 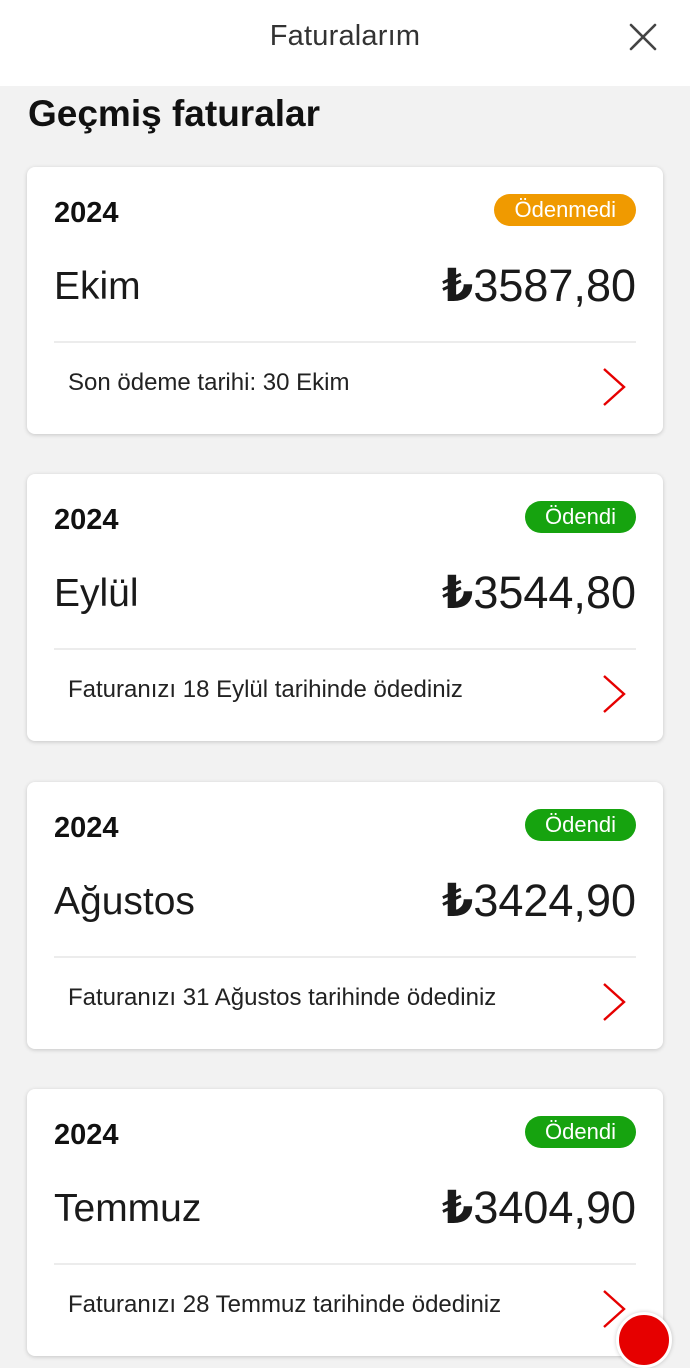 What do you see at coordinates (554, 285) in the screenshot?
I see `amount-value: 3587,80` at bounding box center [554, 285].